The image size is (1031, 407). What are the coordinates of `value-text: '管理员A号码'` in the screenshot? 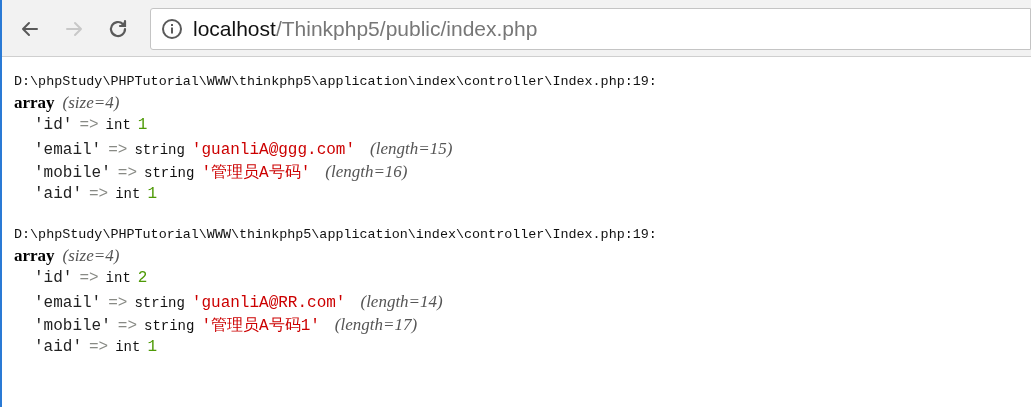 It's located at (256, 173).